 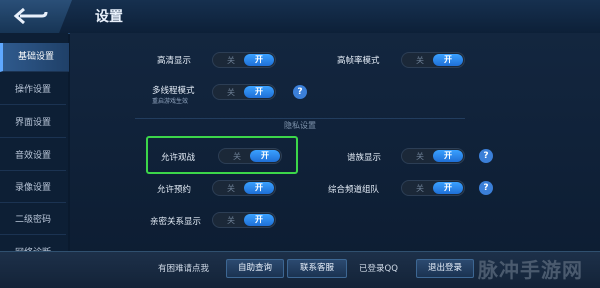 What do you see at coordinates (300, 17) in the screenshot?
I see `top-bar: 设置` at bounding box center [300, 17].